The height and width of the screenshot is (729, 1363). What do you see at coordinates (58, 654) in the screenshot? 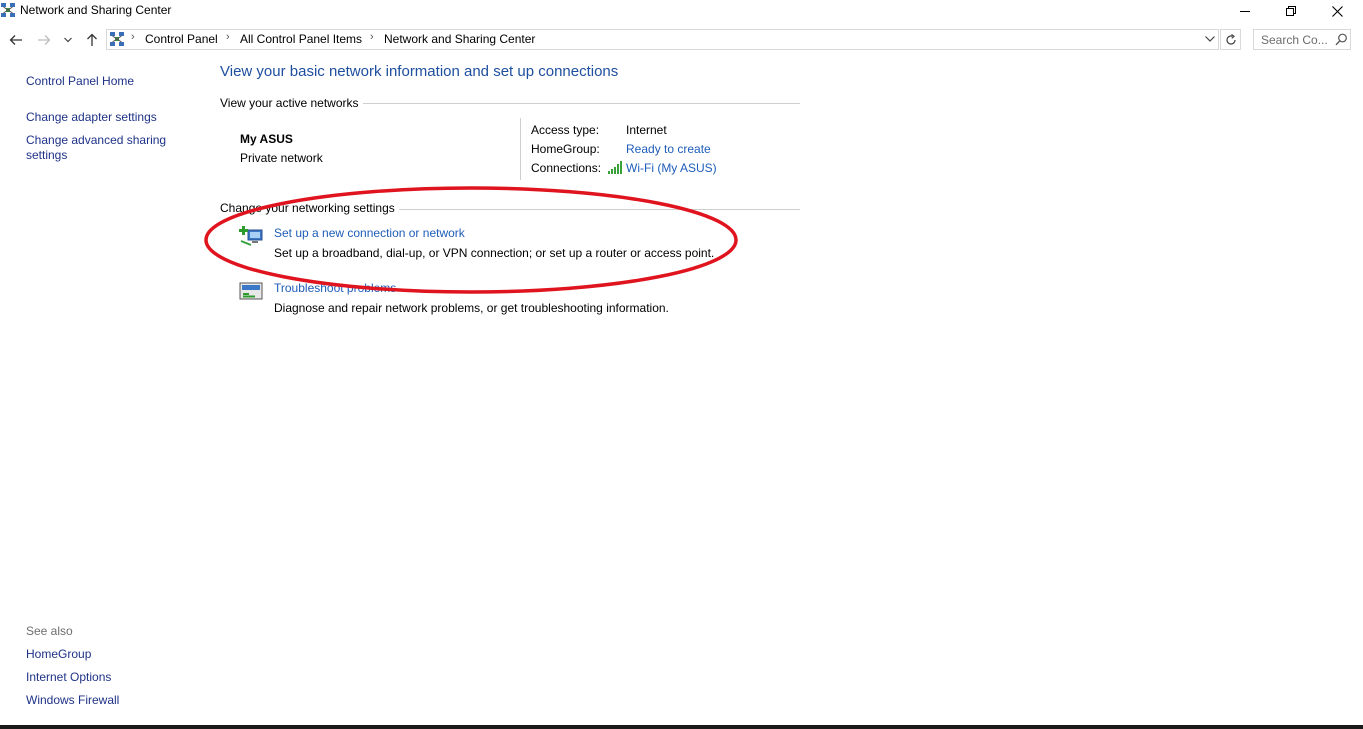
I see `homegroup-link: HomeGroup` at bounding box center [58, 654].